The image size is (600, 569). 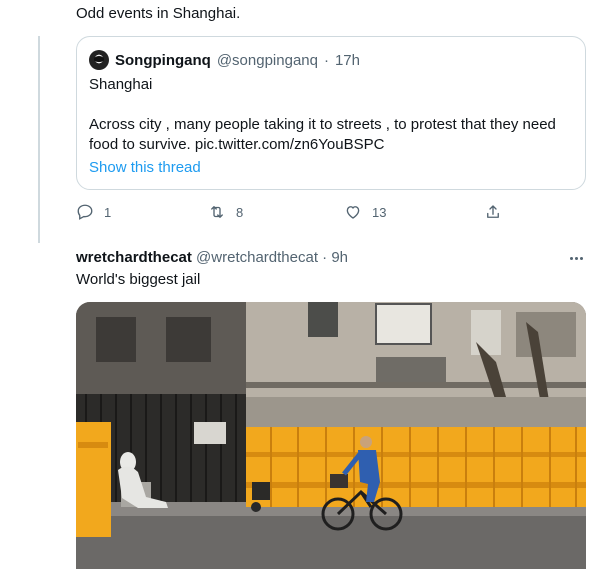 I want to click on timestamp: 9h, so click(x=339, y=257).